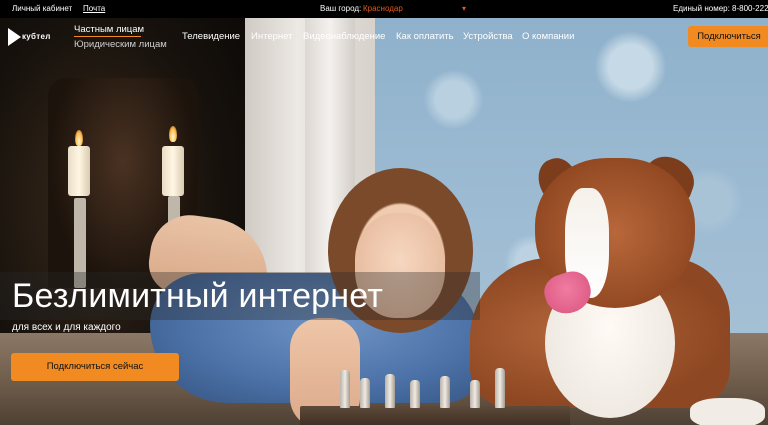  What do you see at coordinates (344, 36) in the screenshot?
I see `nav-video-surveillance: Видеонаблюдение` at bounding box center [344, 36].